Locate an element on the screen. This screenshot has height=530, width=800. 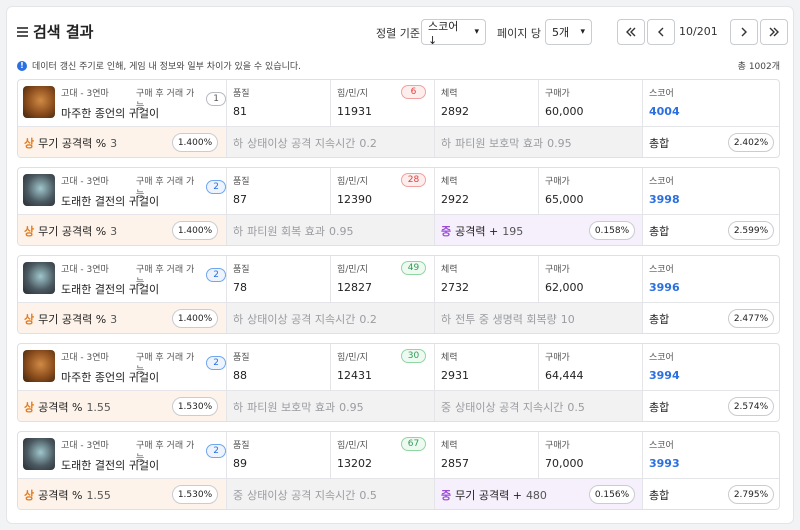
effect-name: 무기 공격력 % is located at coordinates (72, 143).